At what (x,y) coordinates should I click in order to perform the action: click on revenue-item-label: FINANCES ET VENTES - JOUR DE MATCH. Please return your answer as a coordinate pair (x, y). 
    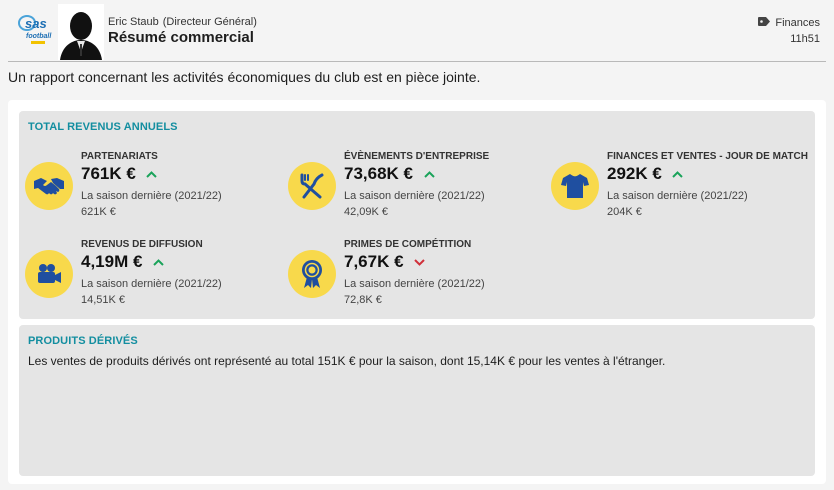
    Looking at the image, I should click on (707, 156).